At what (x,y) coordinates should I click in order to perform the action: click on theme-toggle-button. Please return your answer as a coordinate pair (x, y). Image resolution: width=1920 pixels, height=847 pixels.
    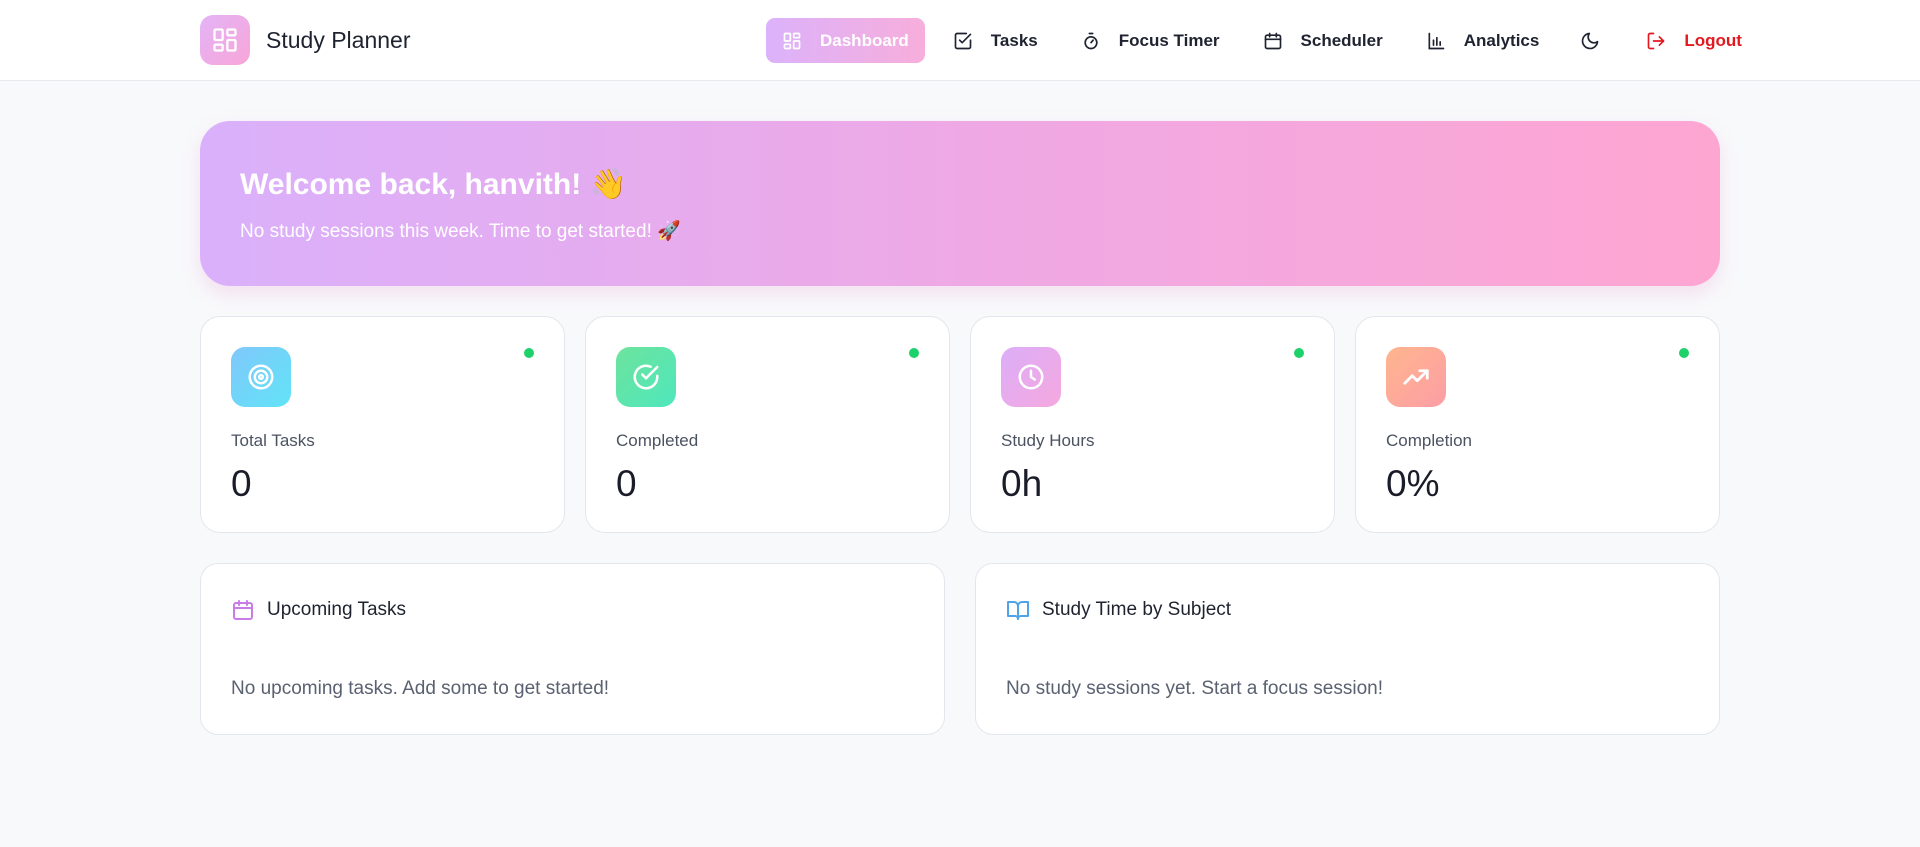
    Looking at the image, I should click on (1590, 40).